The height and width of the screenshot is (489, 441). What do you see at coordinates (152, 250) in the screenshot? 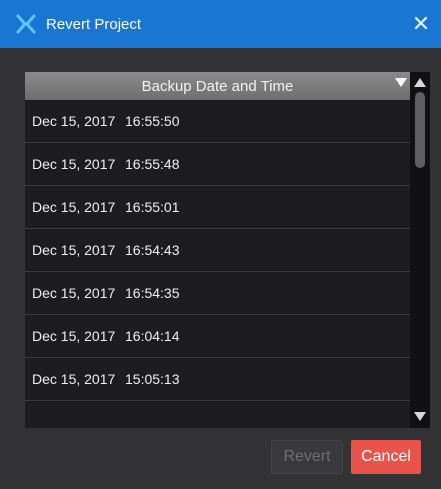
I see `row-time: 16:54:43` at bounding box center [152, 250].